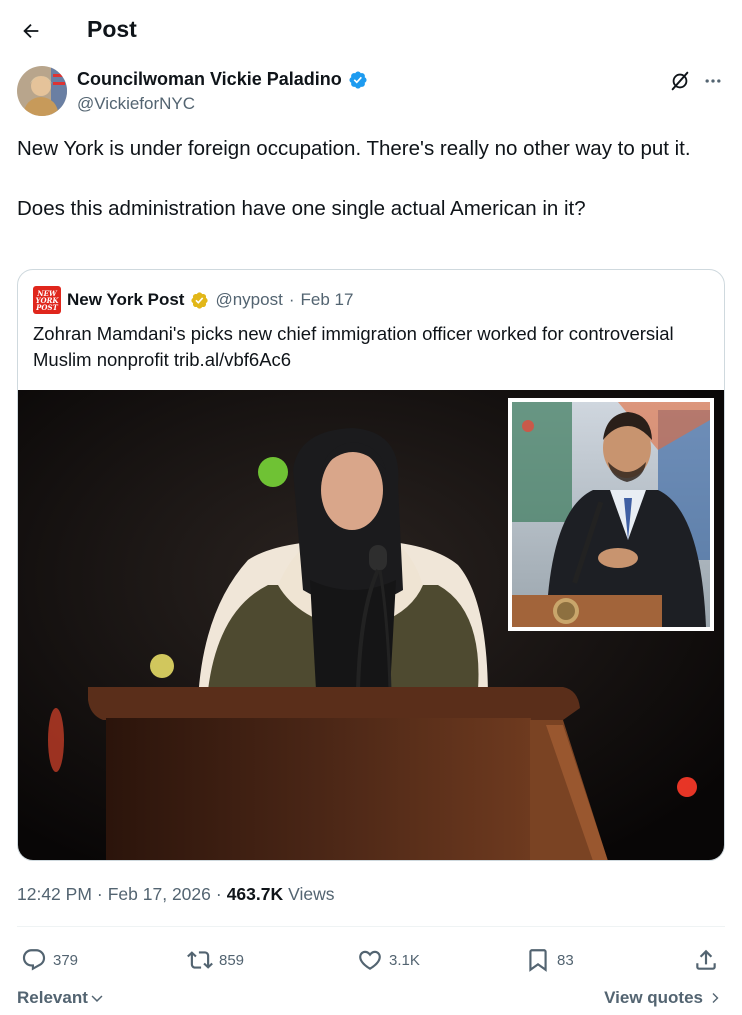 The image size is (742, 1015). Describe the element at coordinates (112, 29) in the screenshot. I see `page-title: Post` at that location.